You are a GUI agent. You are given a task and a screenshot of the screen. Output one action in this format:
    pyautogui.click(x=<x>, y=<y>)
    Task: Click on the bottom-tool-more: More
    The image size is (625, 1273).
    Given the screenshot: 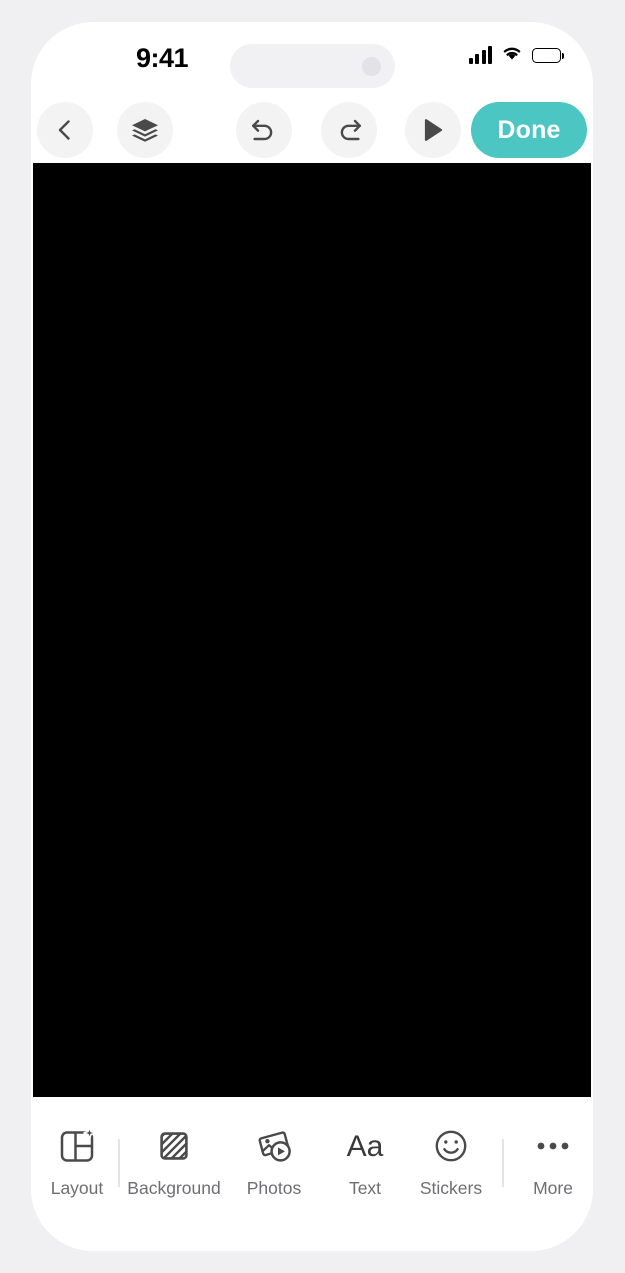 What is the action you would take?
    pyautogui.click(x=550, y=1167)
    